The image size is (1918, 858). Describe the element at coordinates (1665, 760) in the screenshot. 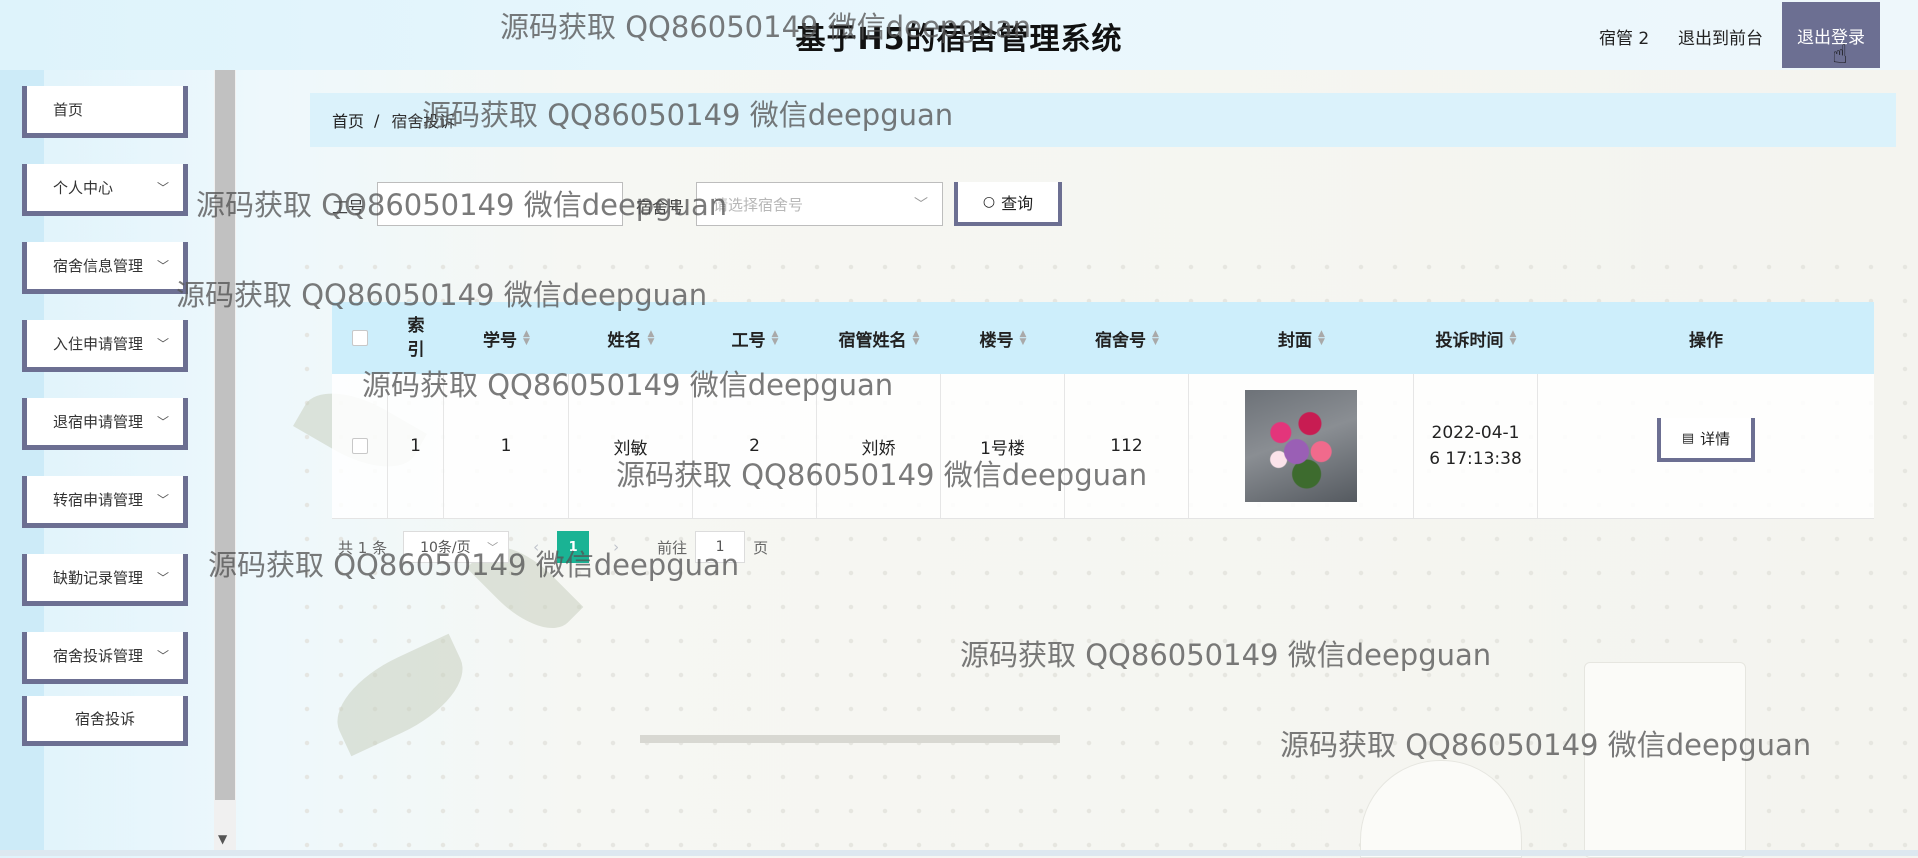

I see `background-bottle` at that location.